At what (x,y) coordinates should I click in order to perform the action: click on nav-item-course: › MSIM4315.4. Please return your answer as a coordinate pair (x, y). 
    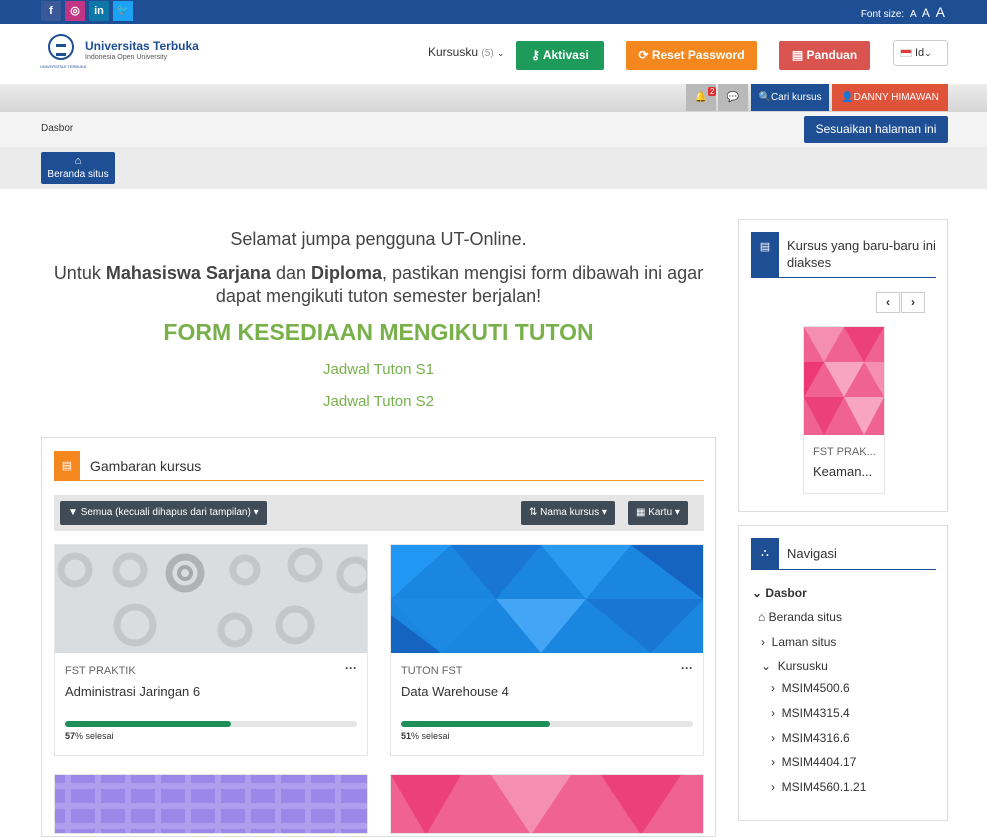
    Looking at the image, I should click on (810, 713).